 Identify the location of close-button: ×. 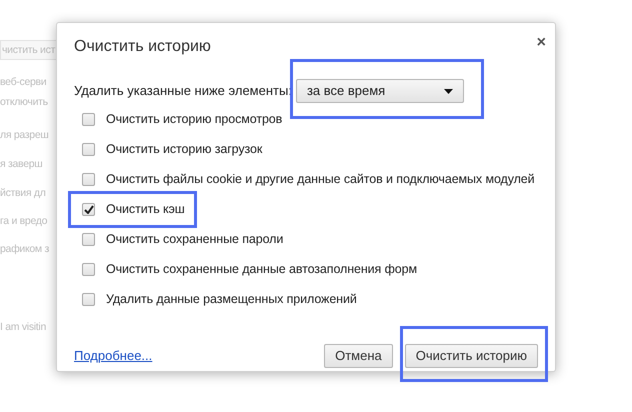
(541, 43).